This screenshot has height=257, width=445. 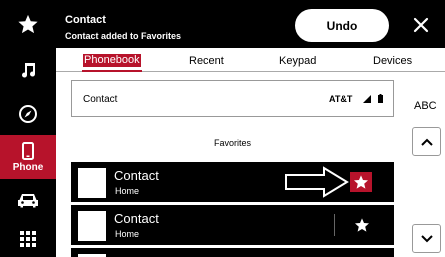 I want to click on rail-music-button, so click(x=28, y=70).